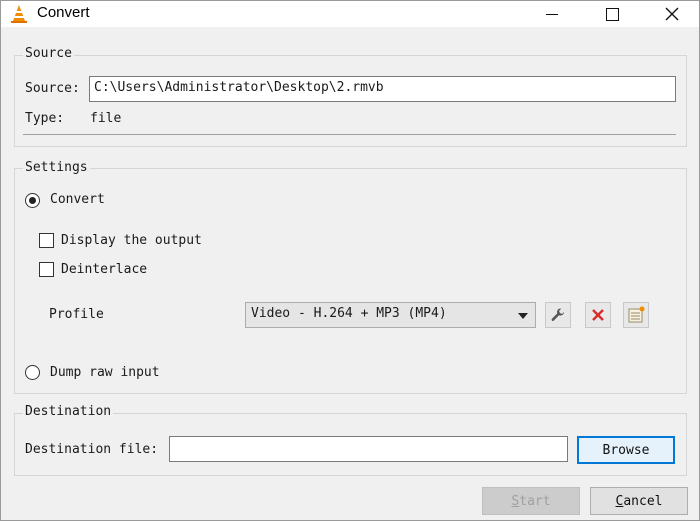 This screenshot has width=700, height=521. Describe the element at coordinates (76, 314) in the screenshot. I see `profile-label: Profile` at that location.